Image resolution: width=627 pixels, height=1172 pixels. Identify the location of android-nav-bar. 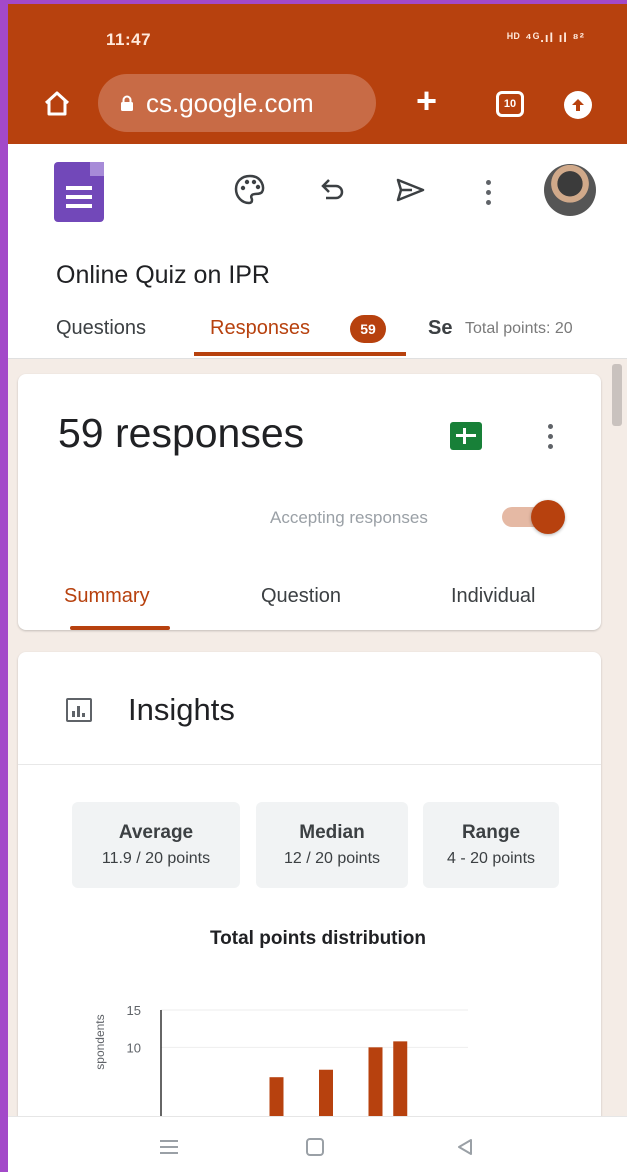
(317, 1144).